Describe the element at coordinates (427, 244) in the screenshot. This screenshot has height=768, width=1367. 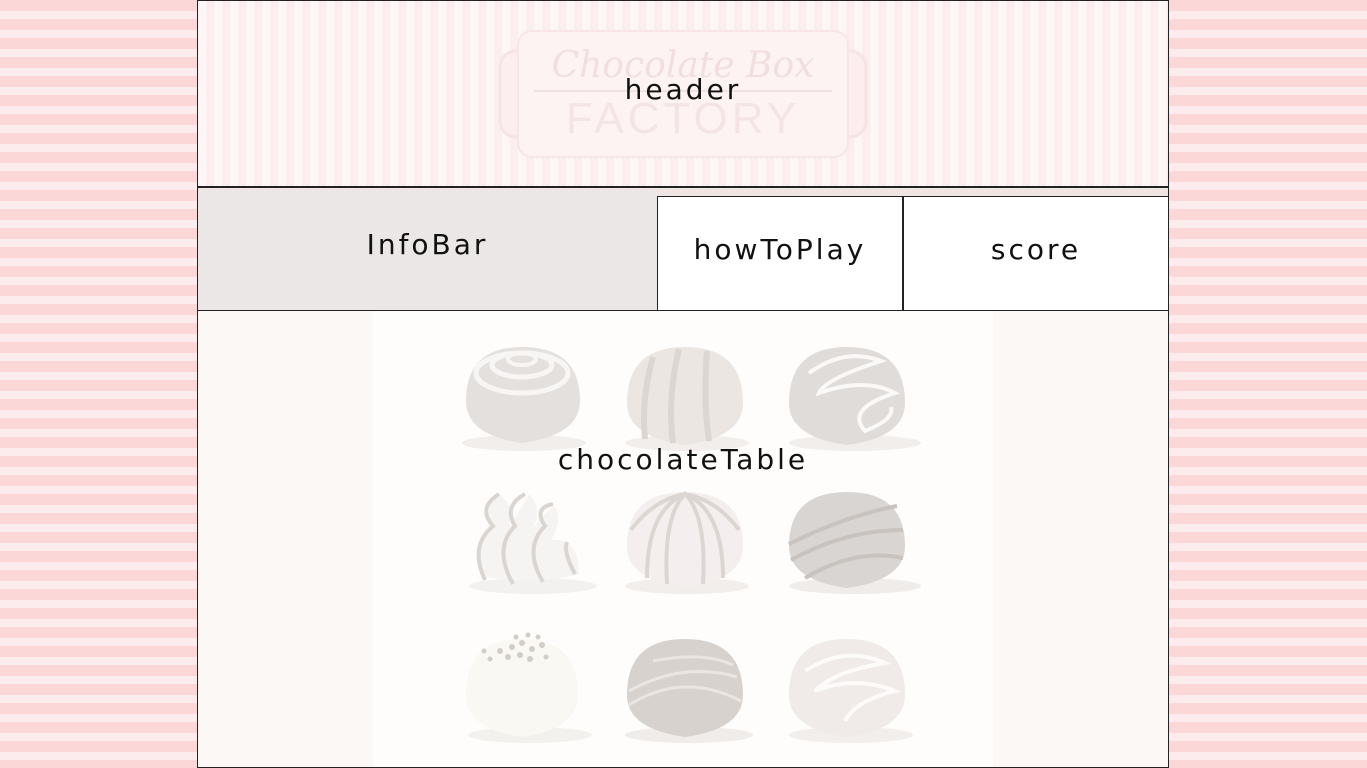
I see `info-bar-label: InfoBar` at that location.